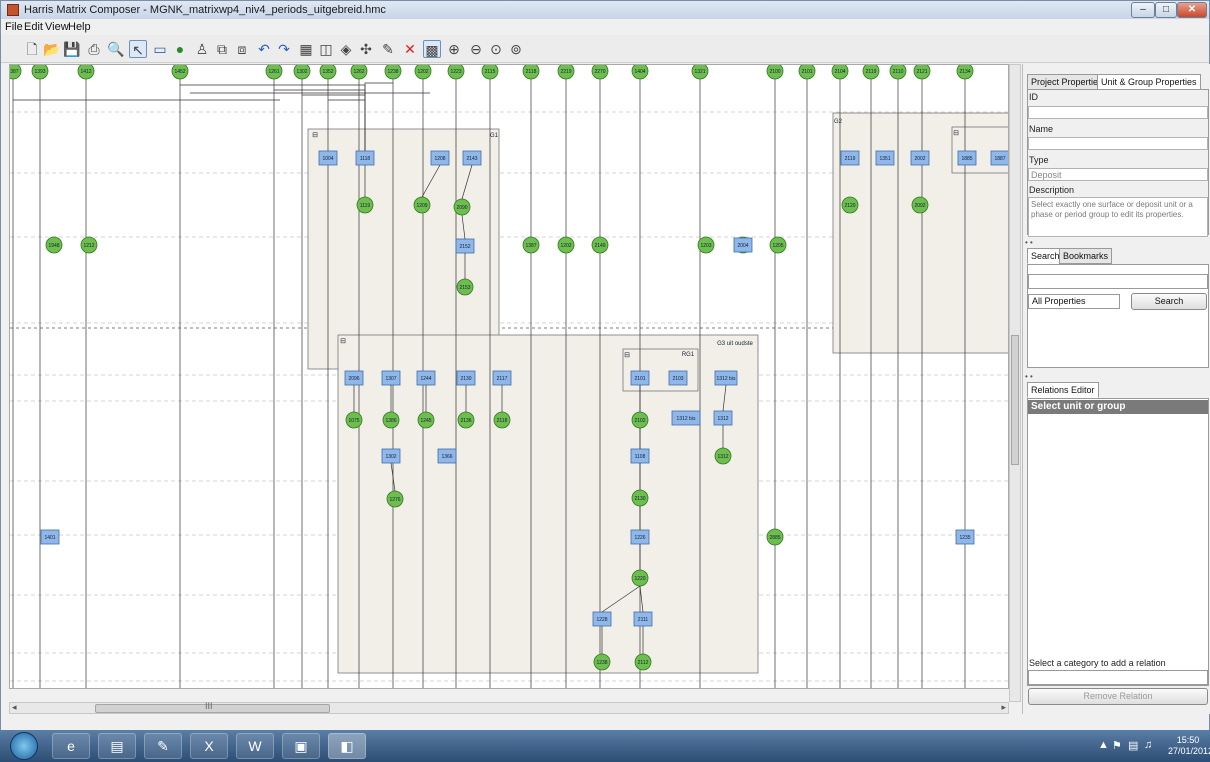 The height and width of the screenshot is (762, 1210). What do you see at coordinates (72, 49) in the screenshot?
I see `save-icon: 💾` at bounding box center [72, 49].